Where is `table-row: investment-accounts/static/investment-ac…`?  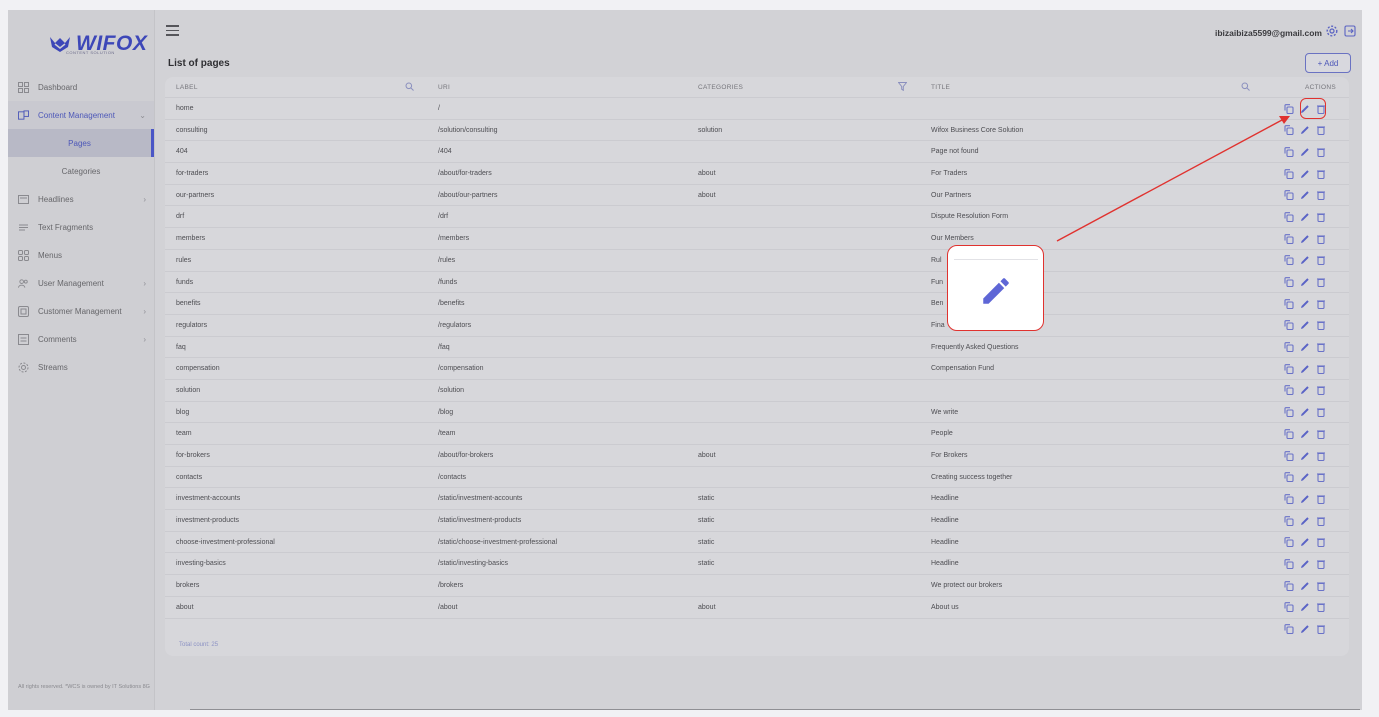
table-row: investment-accounts/static/investment-ac… is located at coordinates (757, 498).